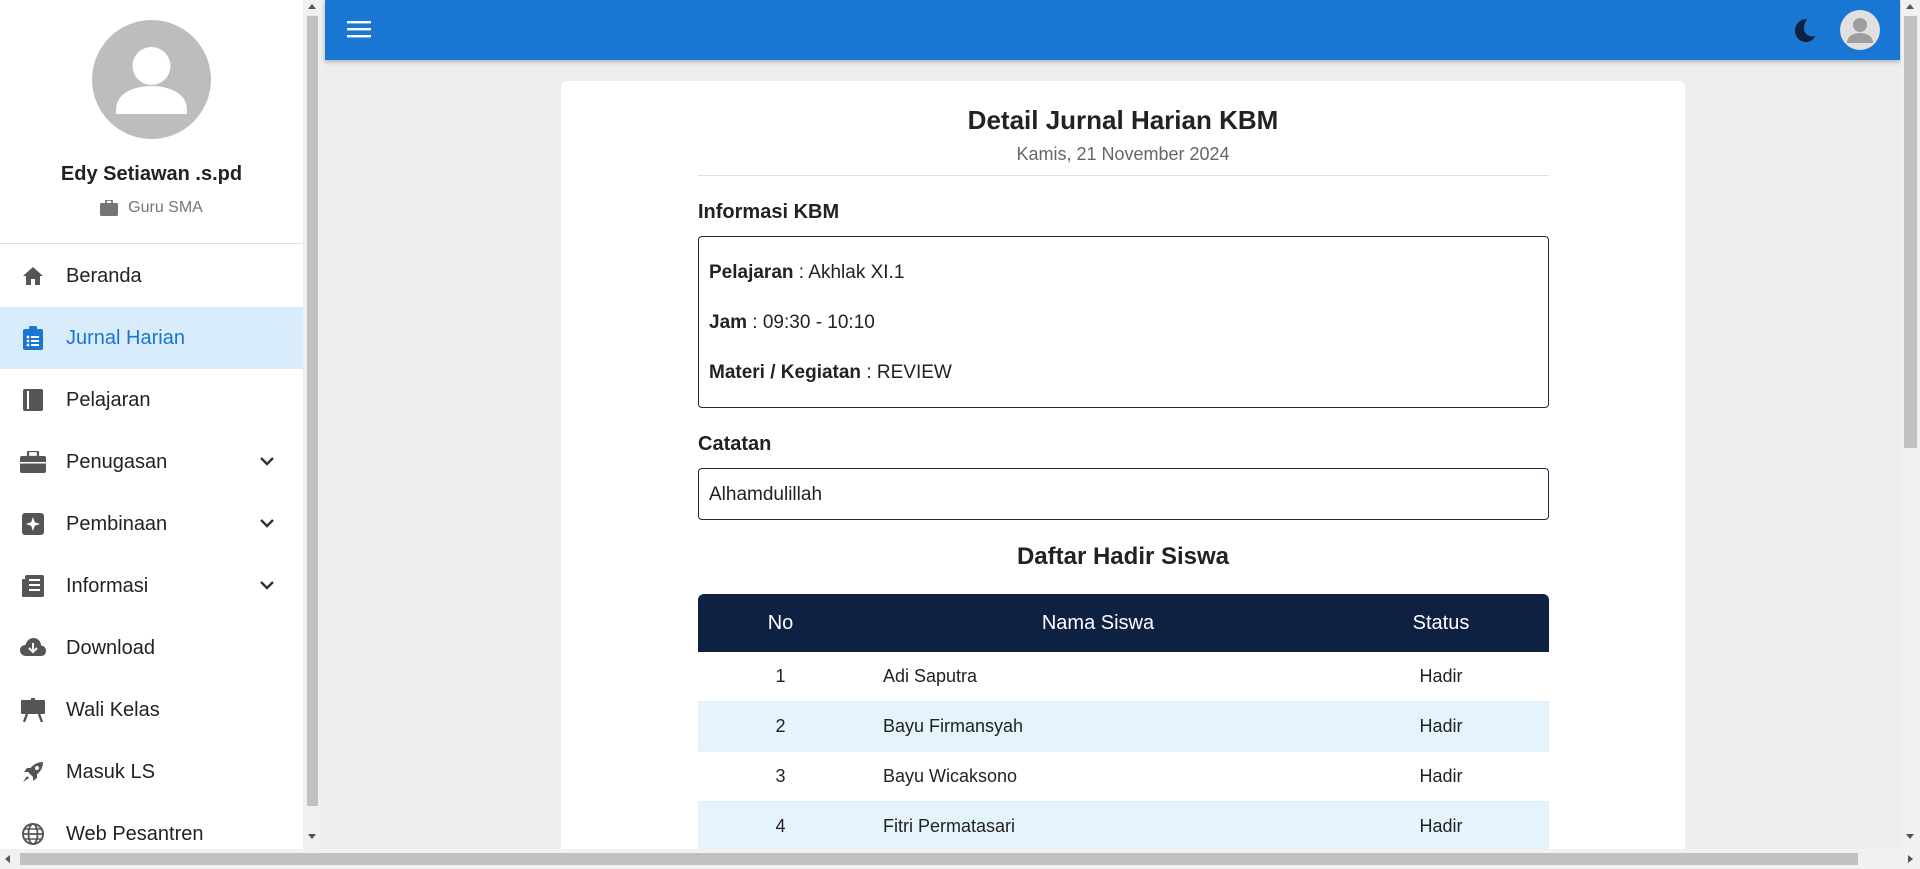 The image size is (1920, 869). What do you see at coordinates (1123, 154) in the screenshot?
I see `journal-date: Kamis, 21 November 2024` at bounding box center [1123, 154].